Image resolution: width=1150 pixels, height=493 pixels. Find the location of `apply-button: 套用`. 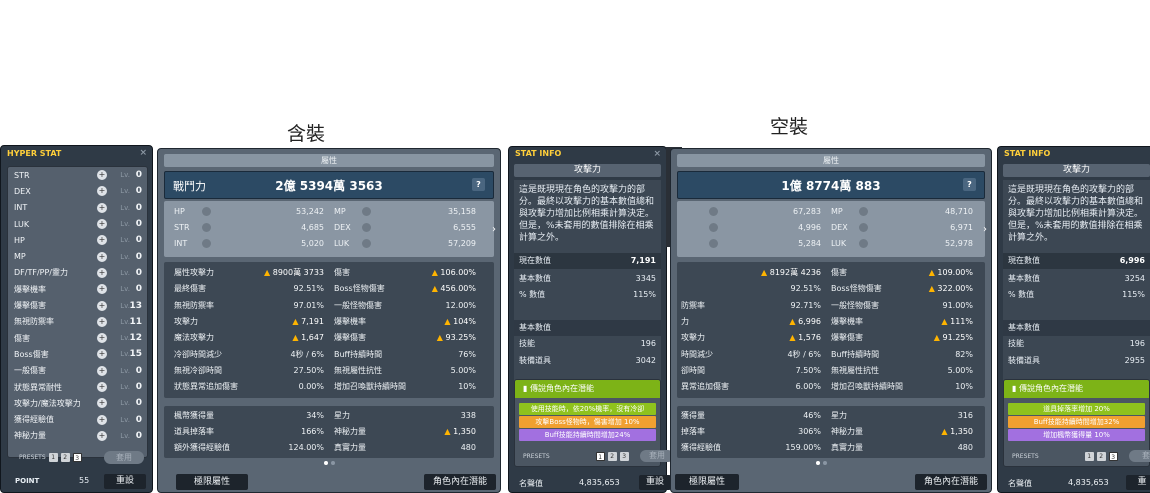

apply-button: 套用 is located at coordinates (124, 457).